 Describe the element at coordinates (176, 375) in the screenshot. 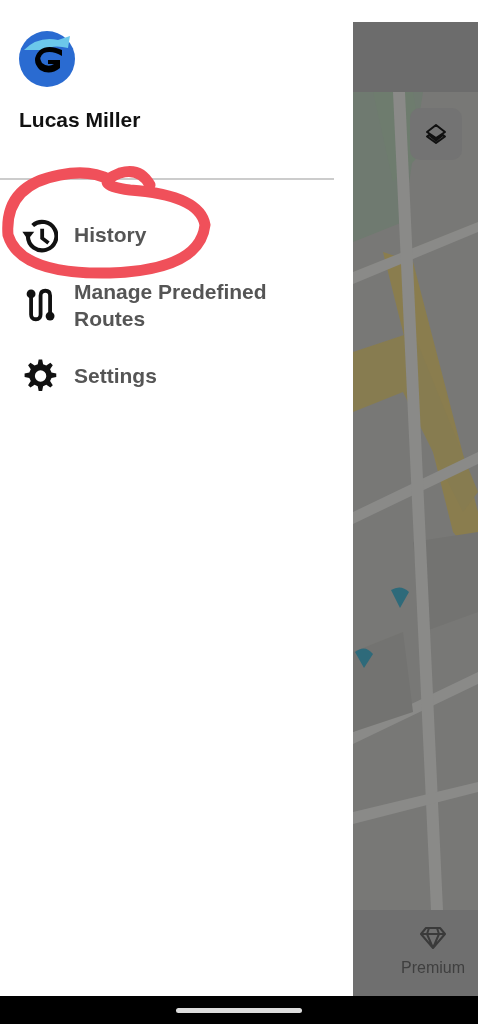

I see `menu-item: Settings` at that location.